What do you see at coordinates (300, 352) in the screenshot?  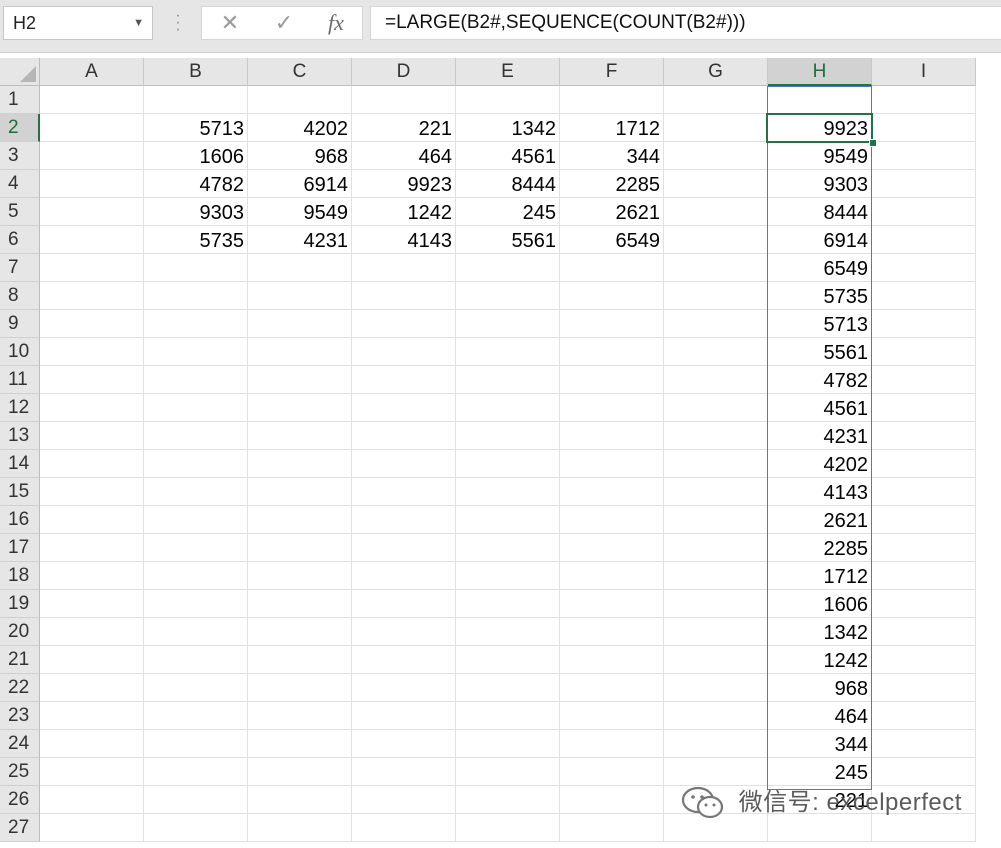 I see `cell-c10` at bounding box center [300, 352].